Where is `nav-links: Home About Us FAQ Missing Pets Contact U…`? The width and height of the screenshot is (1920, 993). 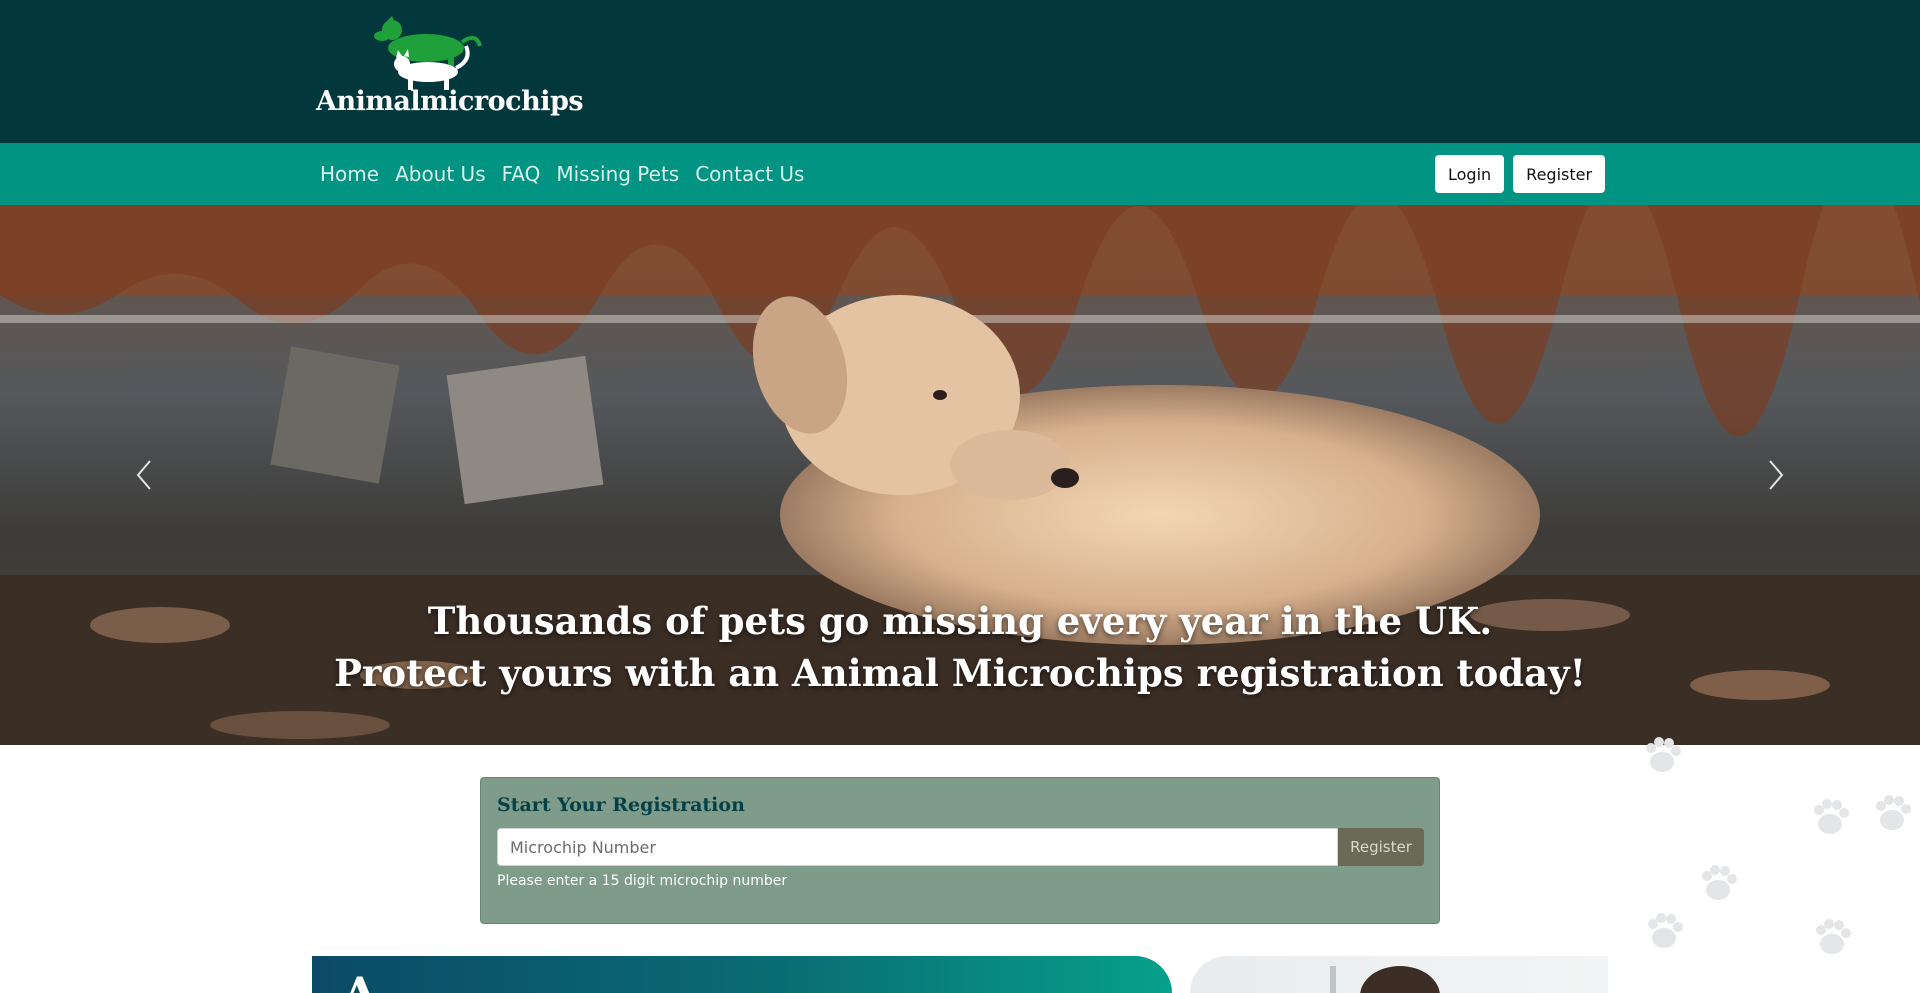
nav-links: Home About Us FAQ Missing Pets Contact U… is located at coordinates (562, 174).